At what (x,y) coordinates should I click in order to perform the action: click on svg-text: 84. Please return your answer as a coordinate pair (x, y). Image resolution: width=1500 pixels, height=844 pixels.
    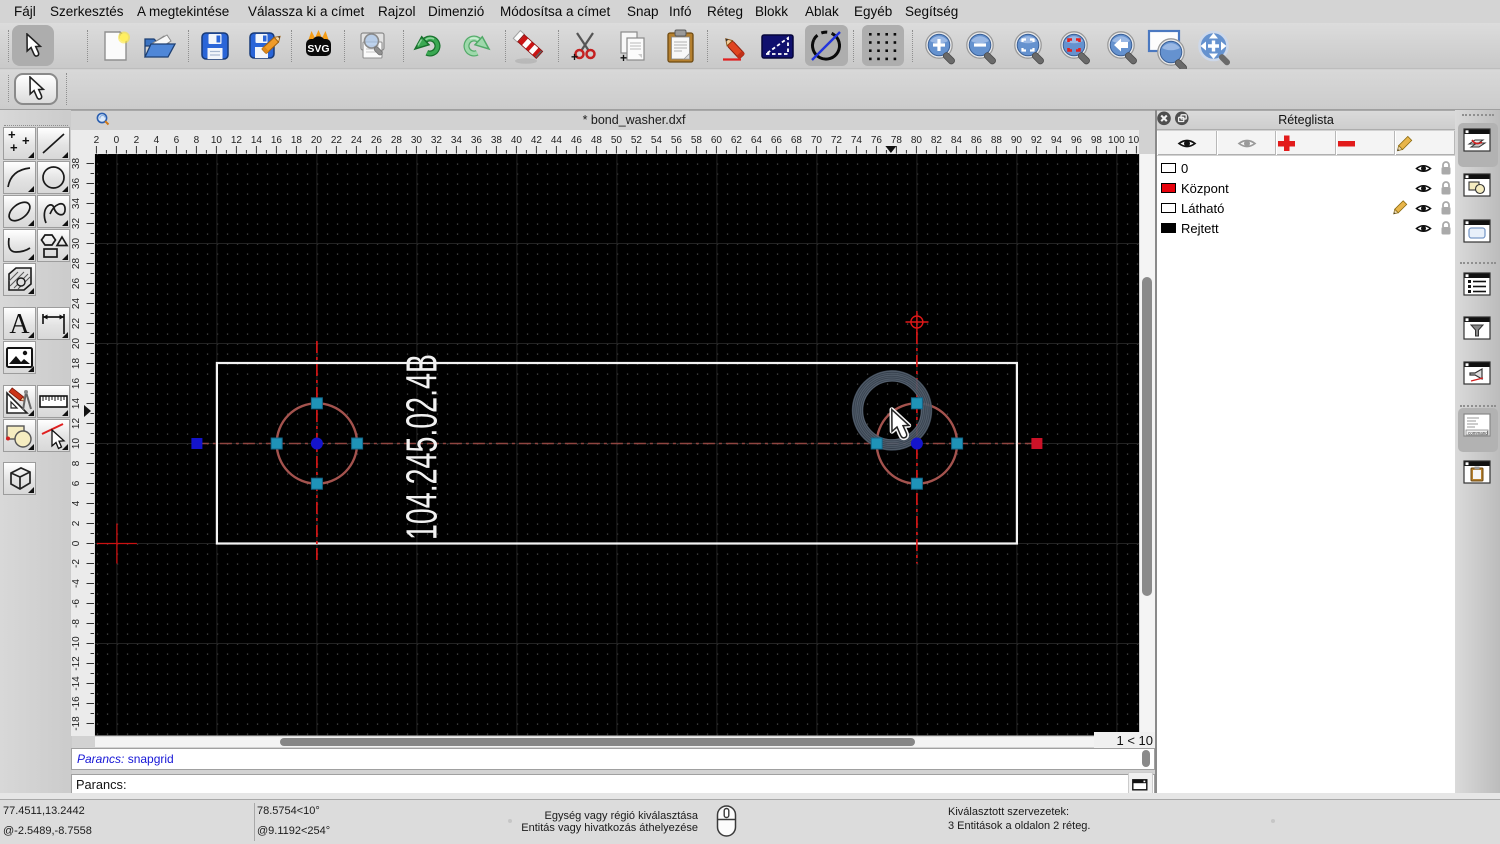
    Looking at the image, I should click on (957, 140).